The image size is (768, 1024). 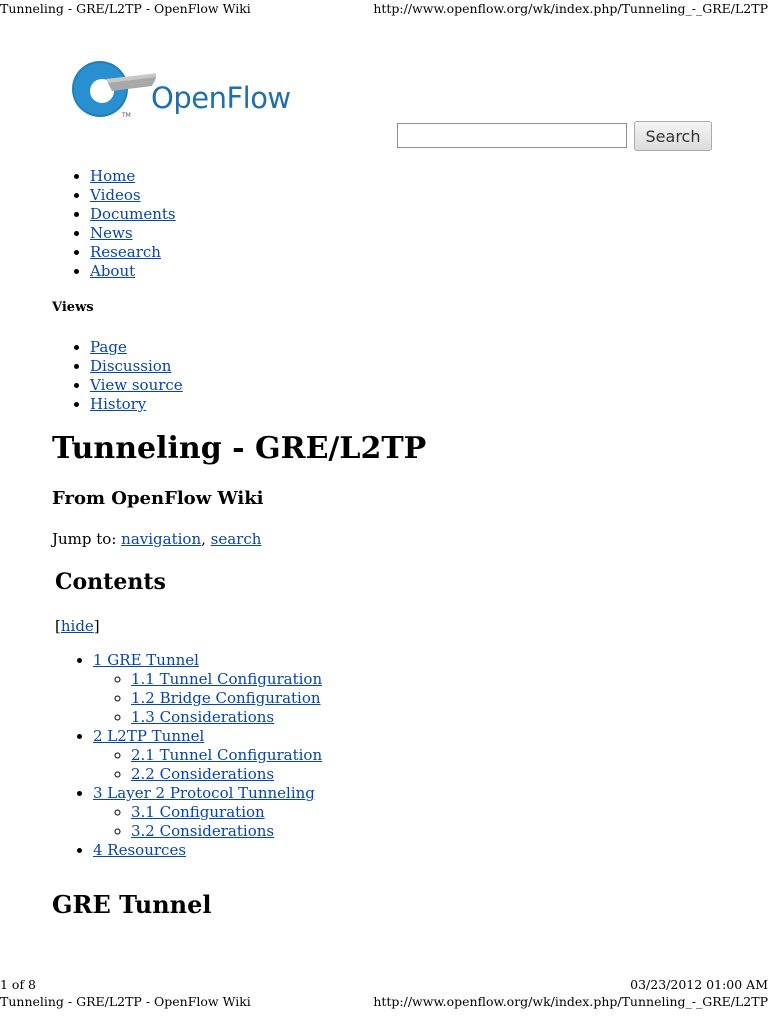 What do you see at coordinates (125, 8) in the screenshot?
I see `print-header-title: Tunneling - GRE/L2TP - OpenFlow Wiki` at bounding box center [125, 8].